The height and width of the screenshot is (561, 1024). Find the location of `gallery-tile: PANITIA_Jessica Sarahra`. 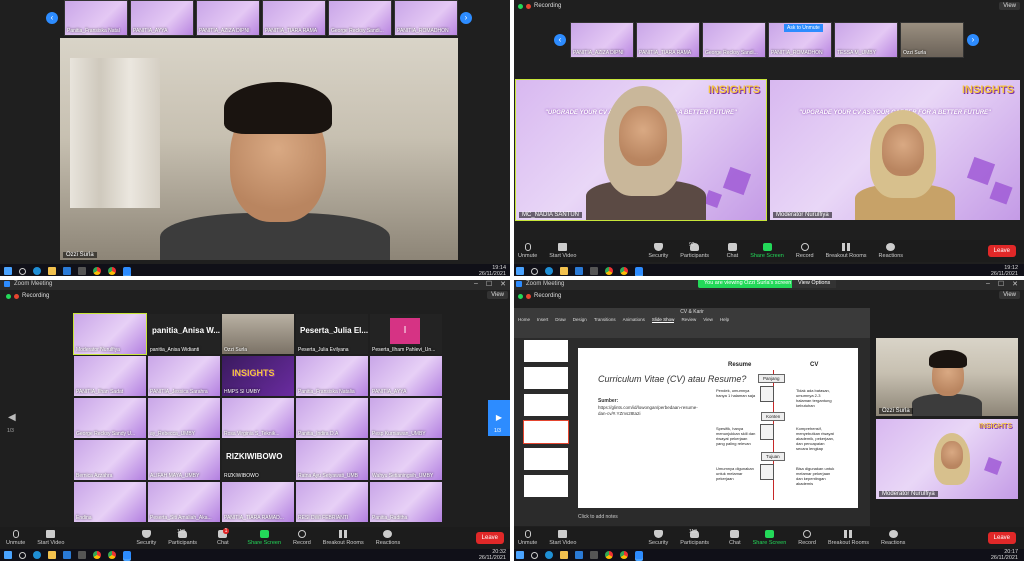

gallery-tile: PANITIA_Jessica Sarahra is located at coordinates (184, 376).